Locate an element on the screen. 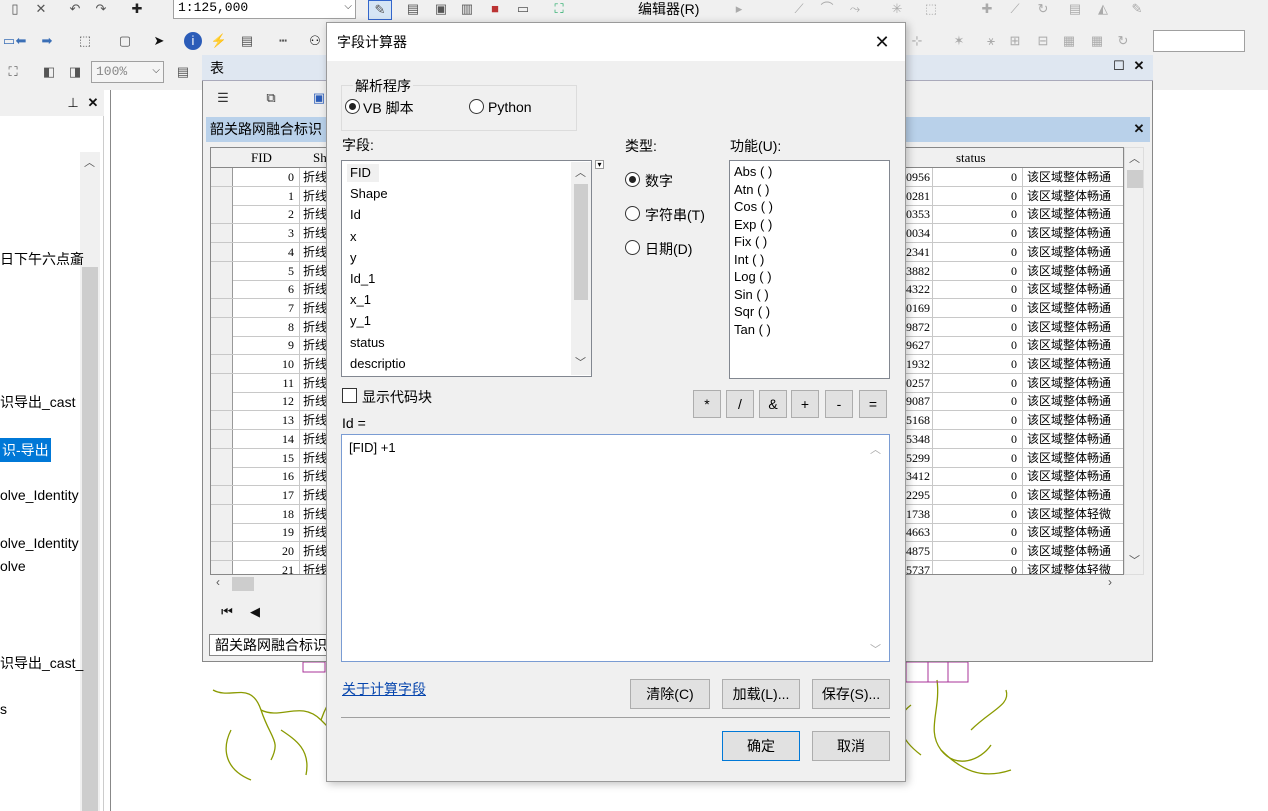 The height and width of the screenshot is (811, 1268). network-icon: ⚹ is located at coordinates (991, 41).